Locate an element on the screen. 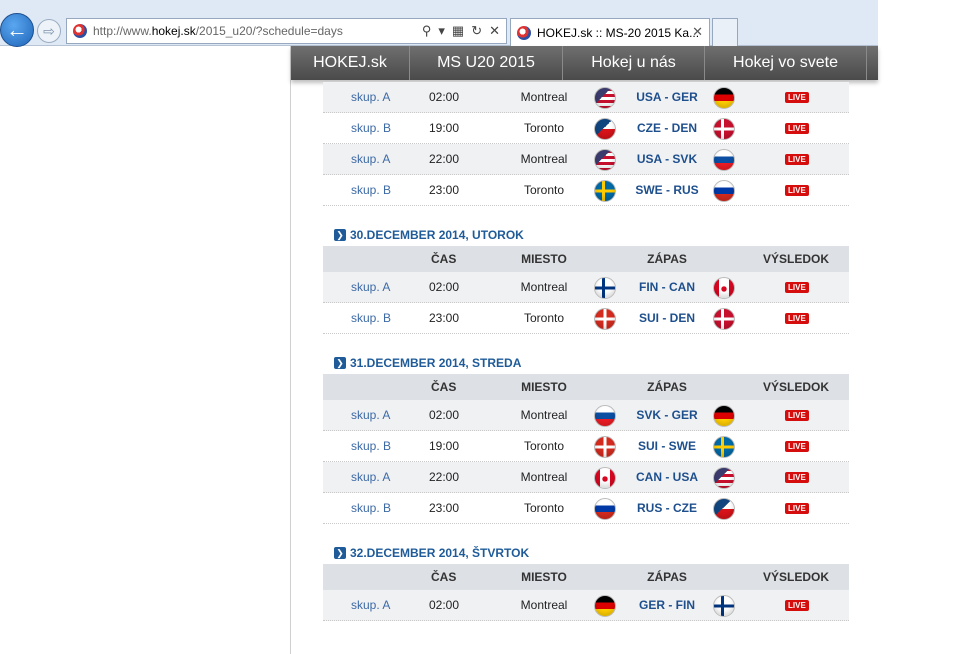 The image size is (960, 654). nav-item-hokej-sk: HOKEJ.sk is located at coordinates (350, 63).